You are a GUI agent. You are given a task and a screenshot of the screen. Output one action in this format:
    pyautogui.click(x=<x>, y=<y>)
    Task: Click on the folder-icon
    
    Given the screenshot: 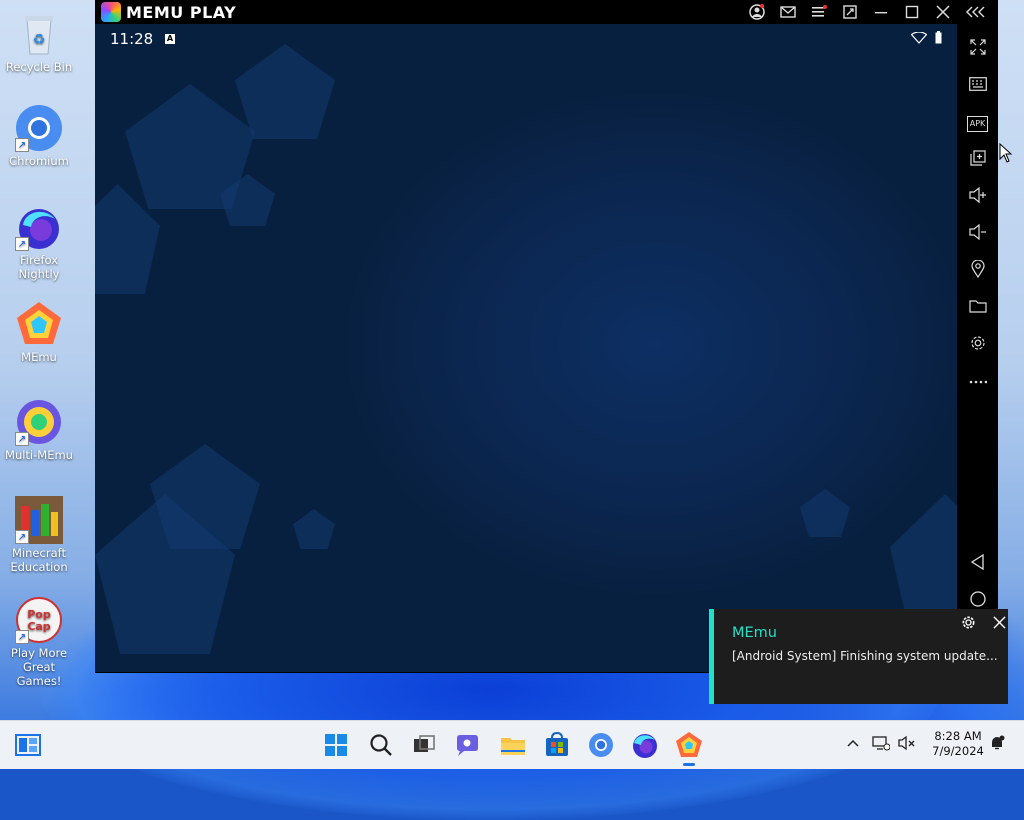 What is the action you would take?
    pyautogui.click(x=977, y=306)
    